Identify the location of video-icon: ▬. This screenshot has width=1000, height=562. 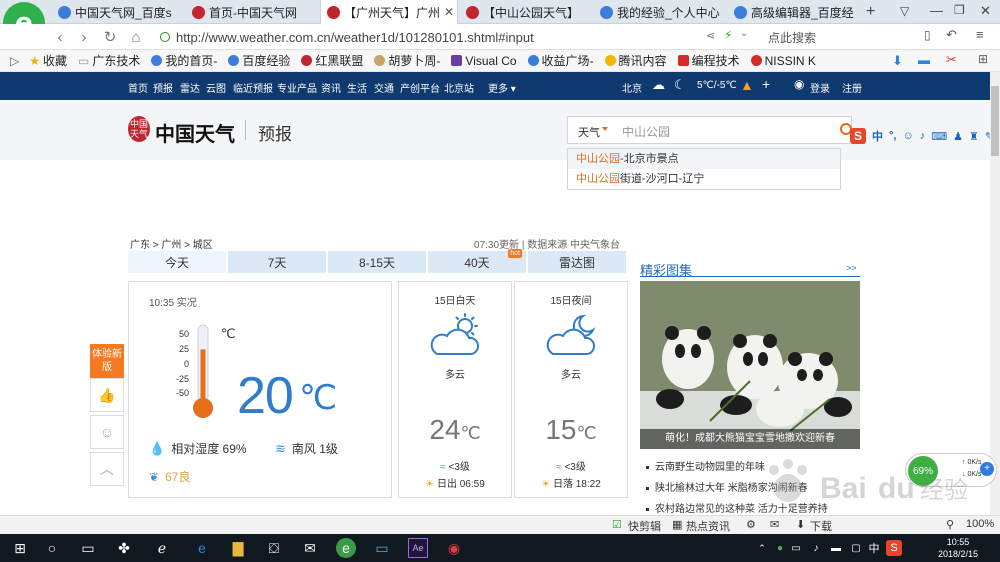
(924, 60).